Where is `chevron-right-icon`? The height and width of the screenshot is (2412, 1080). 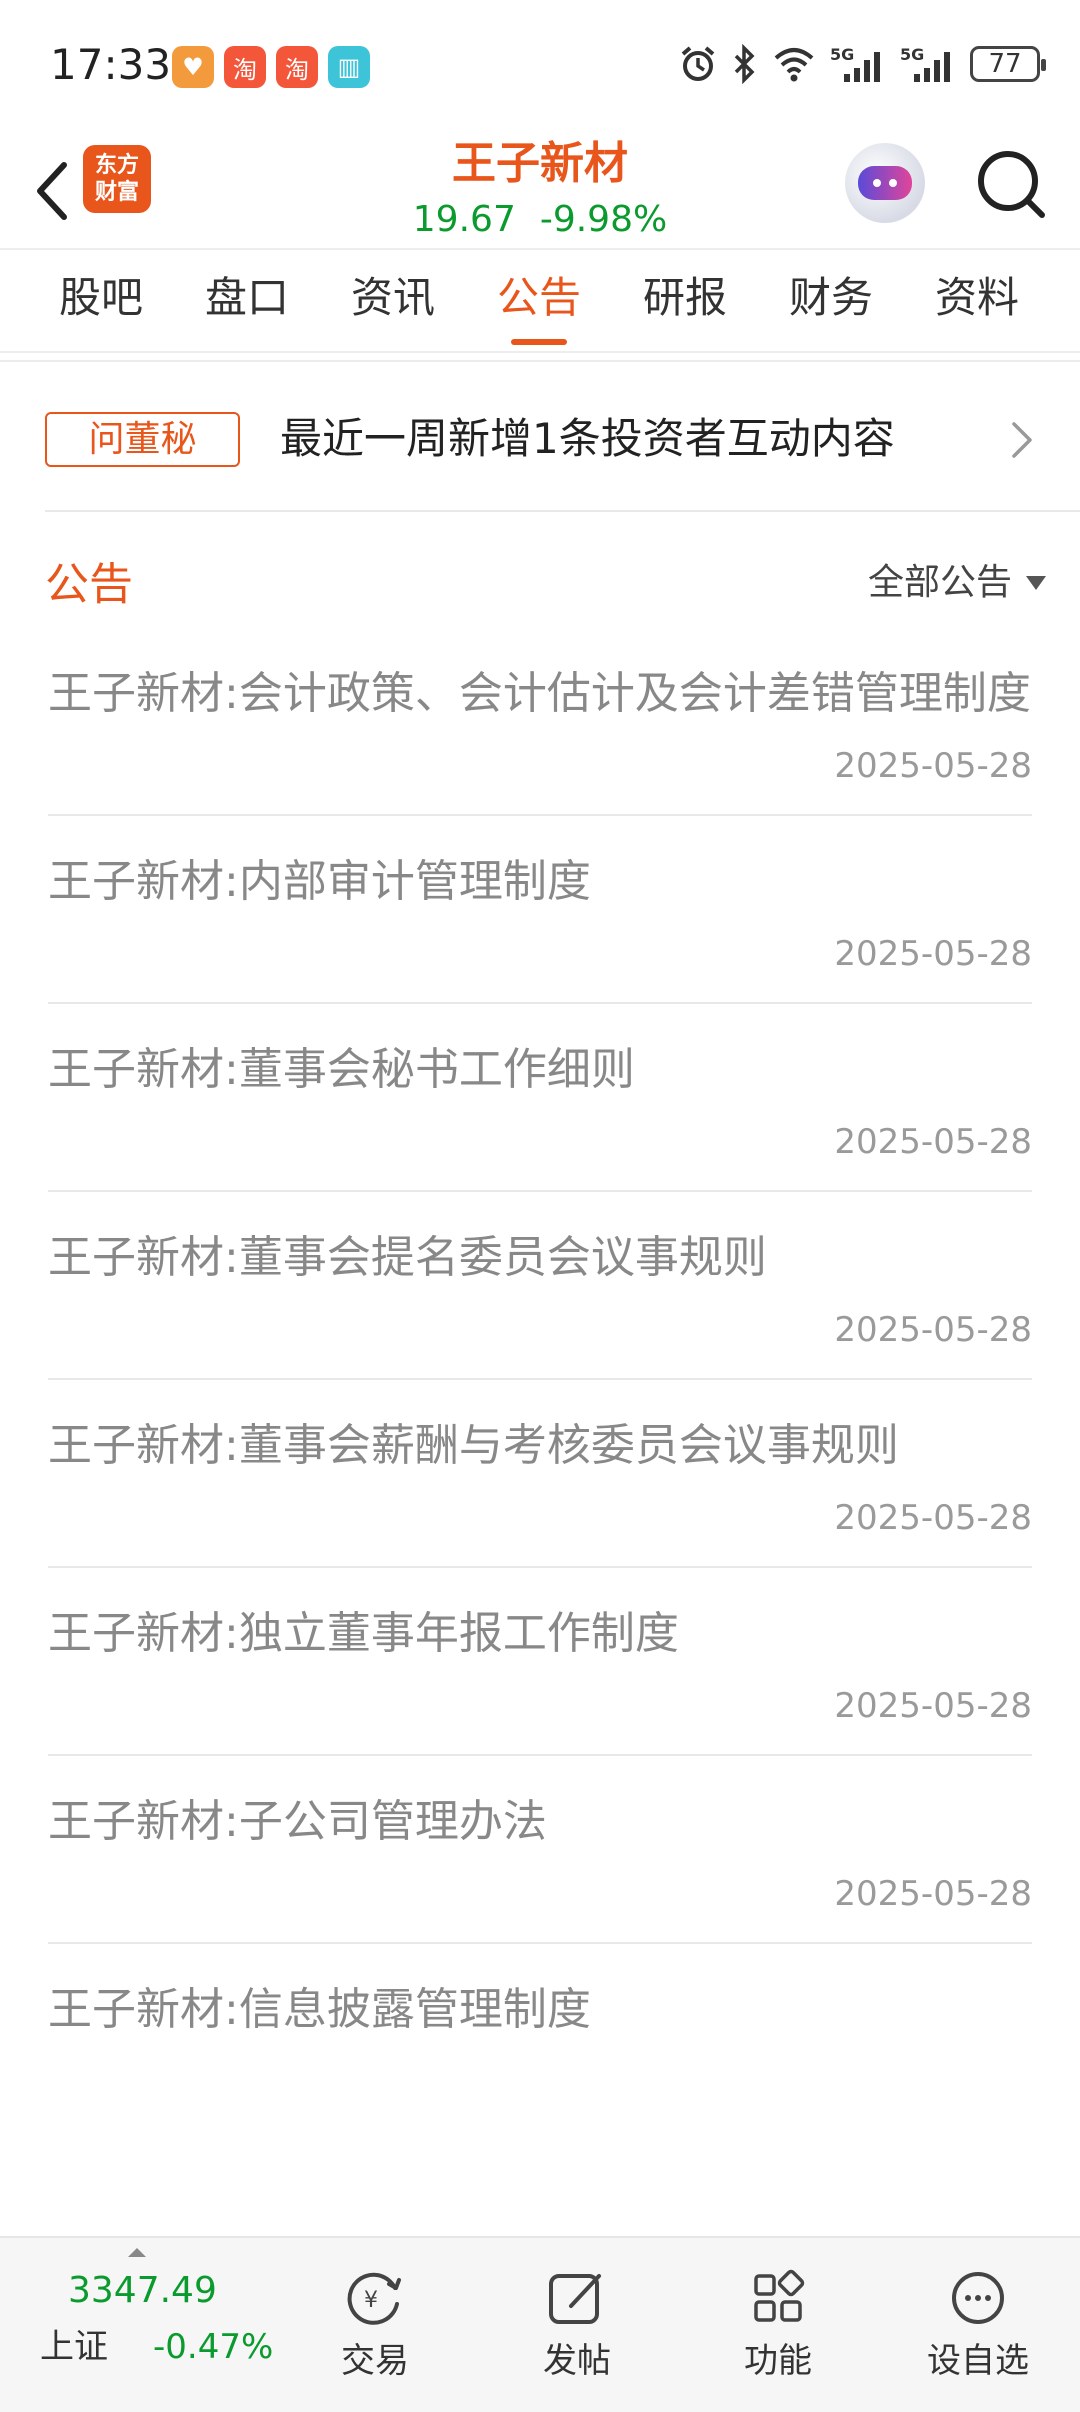
chevron-right-icon is located at coordinates (1022, 440).